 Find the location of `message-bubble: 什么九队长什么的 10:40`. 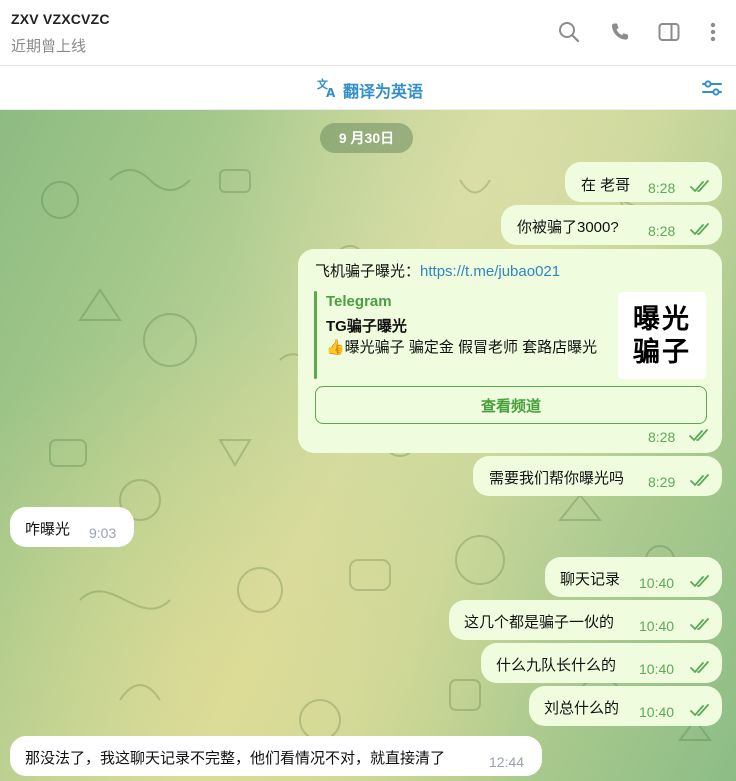

message-bubble: 什么九队长什么的 10:40 is located at coordinates (601, 663).